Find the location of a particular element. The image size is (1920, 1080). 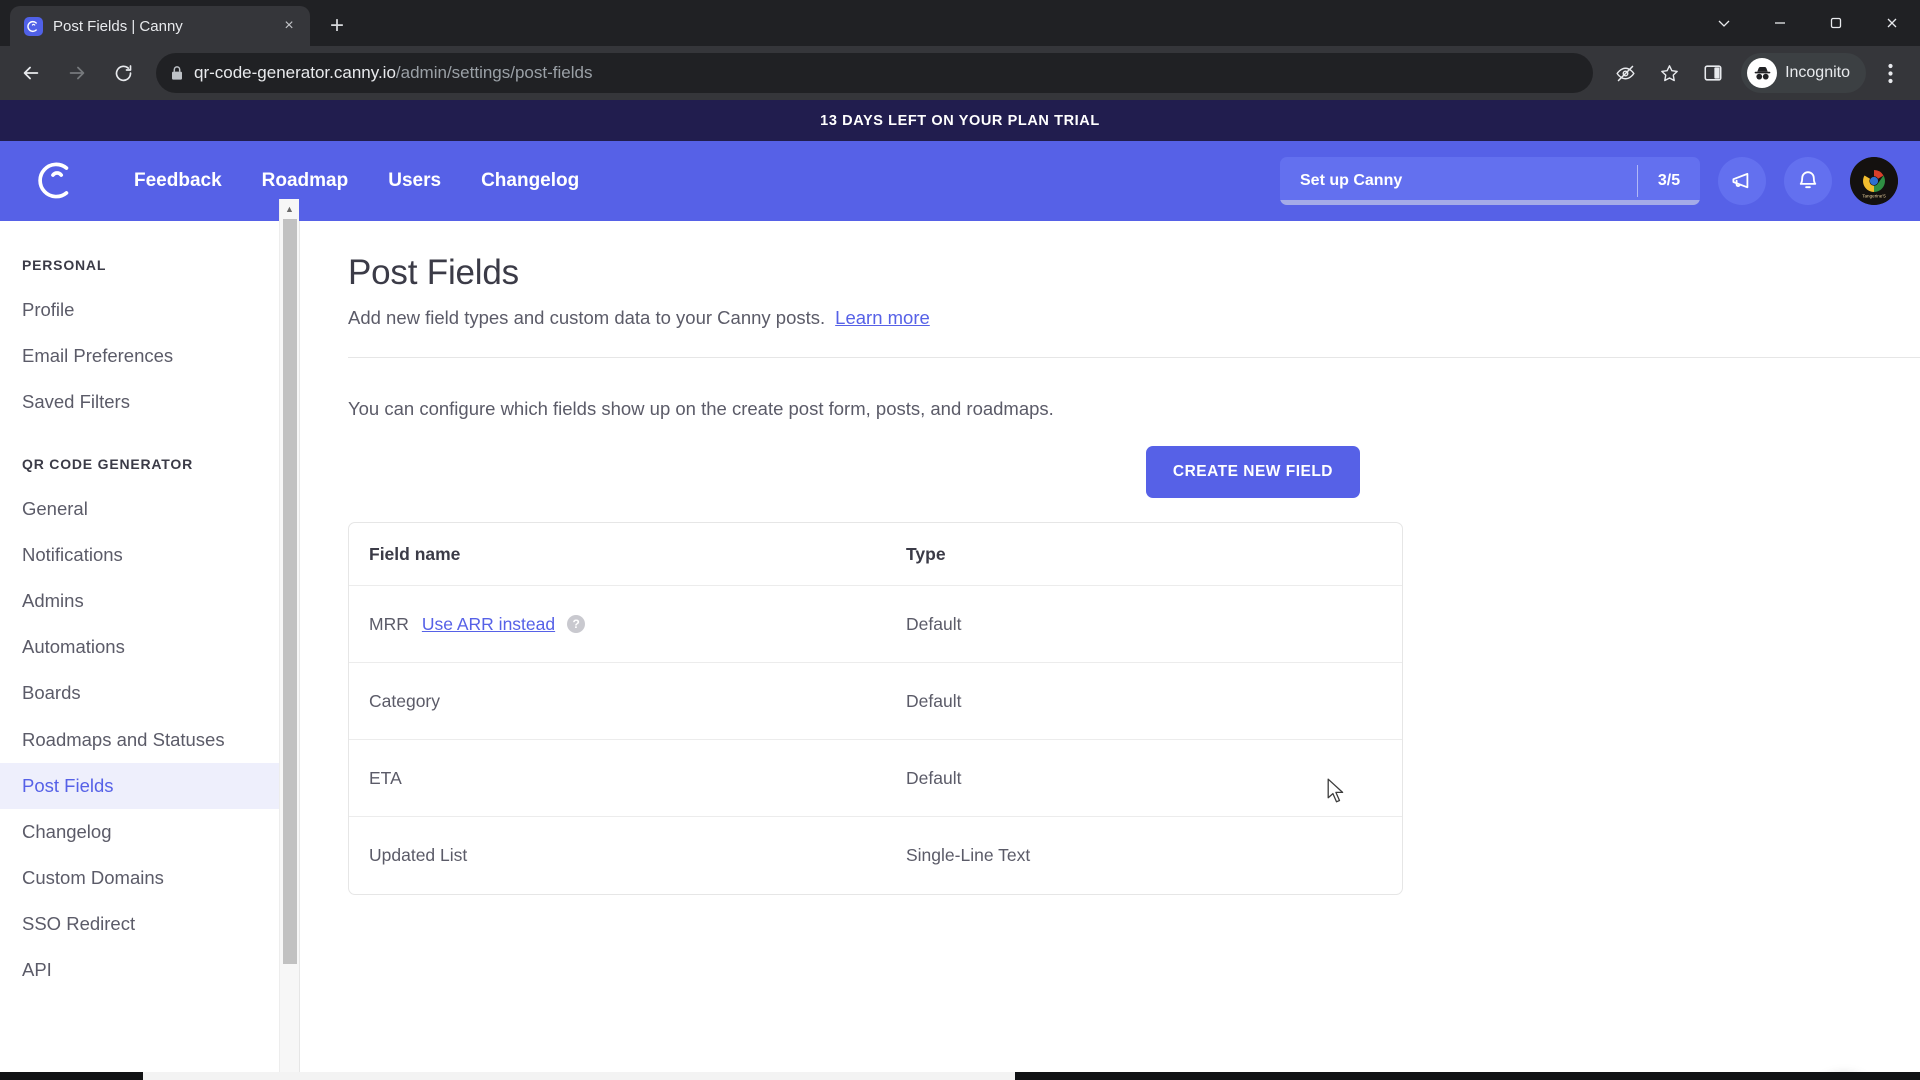

bell-icon is located at coordinates (1808, 181).